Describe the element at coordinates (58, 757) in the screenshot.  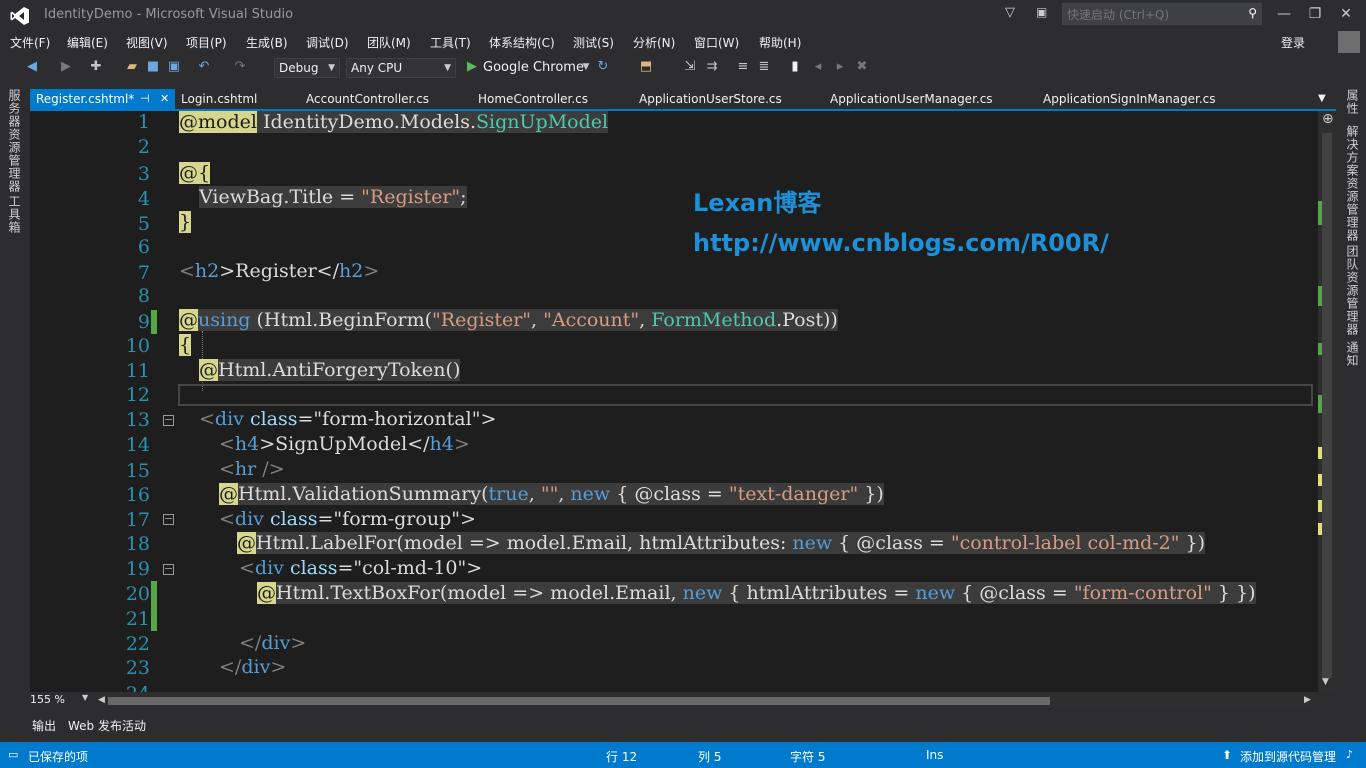
I see `status-message: 已保存的项` at that location.